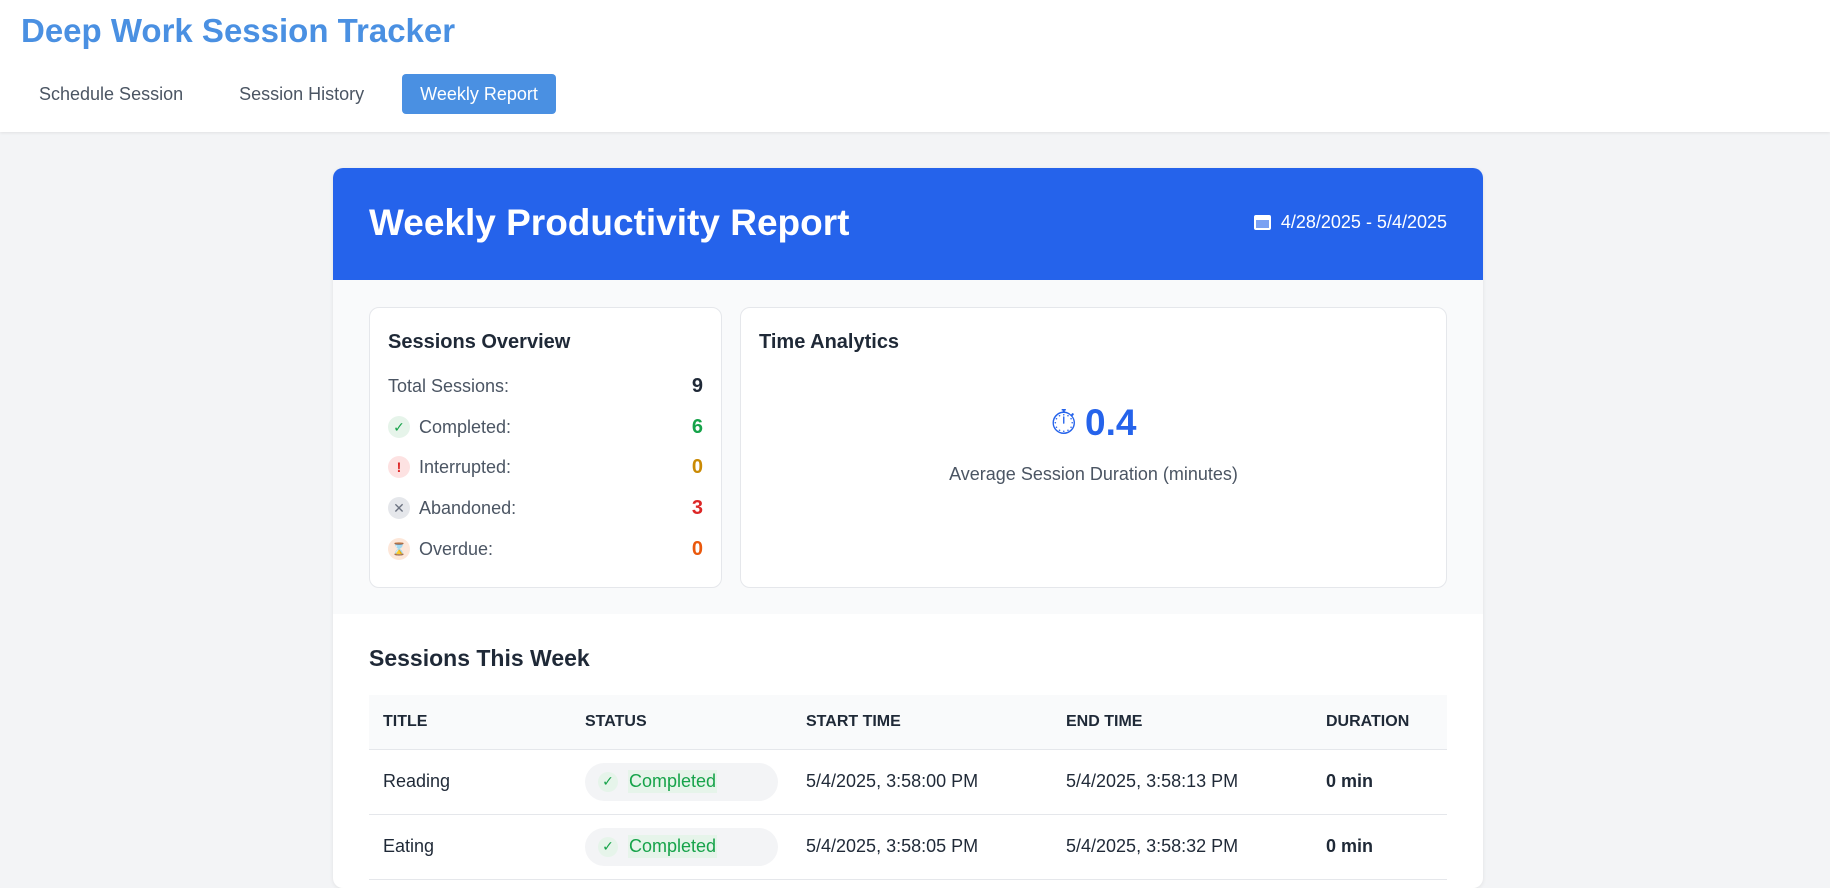  I want to click on stat-interrupted-value: 0, so click(697, 466).